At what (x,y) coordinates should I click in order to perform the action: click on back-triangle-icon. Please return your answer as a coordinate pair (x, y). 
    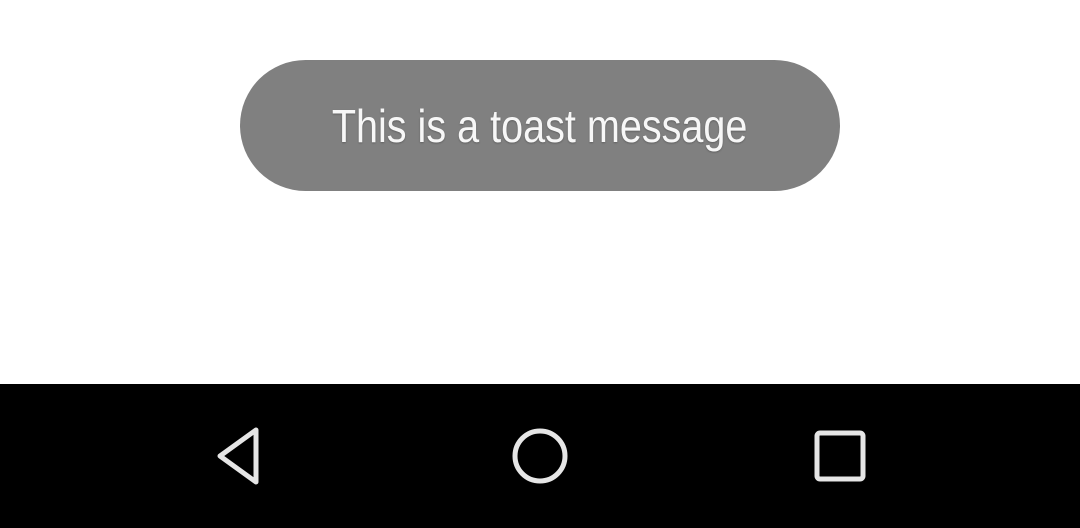
    Looking at the image, I should click on (238, 456).